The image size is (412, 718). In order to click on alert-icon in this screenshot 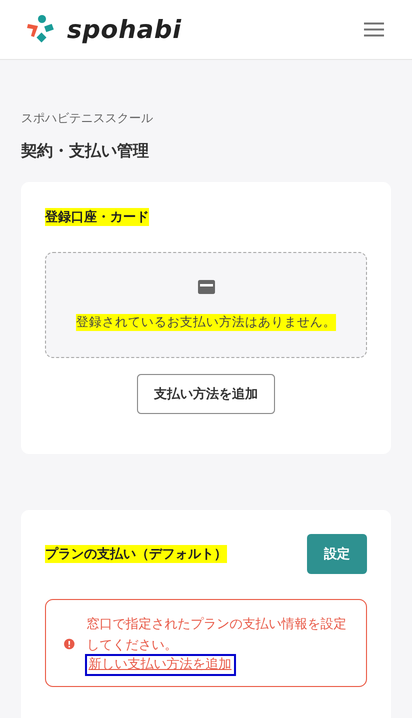, I will do `click(69, 644)`.